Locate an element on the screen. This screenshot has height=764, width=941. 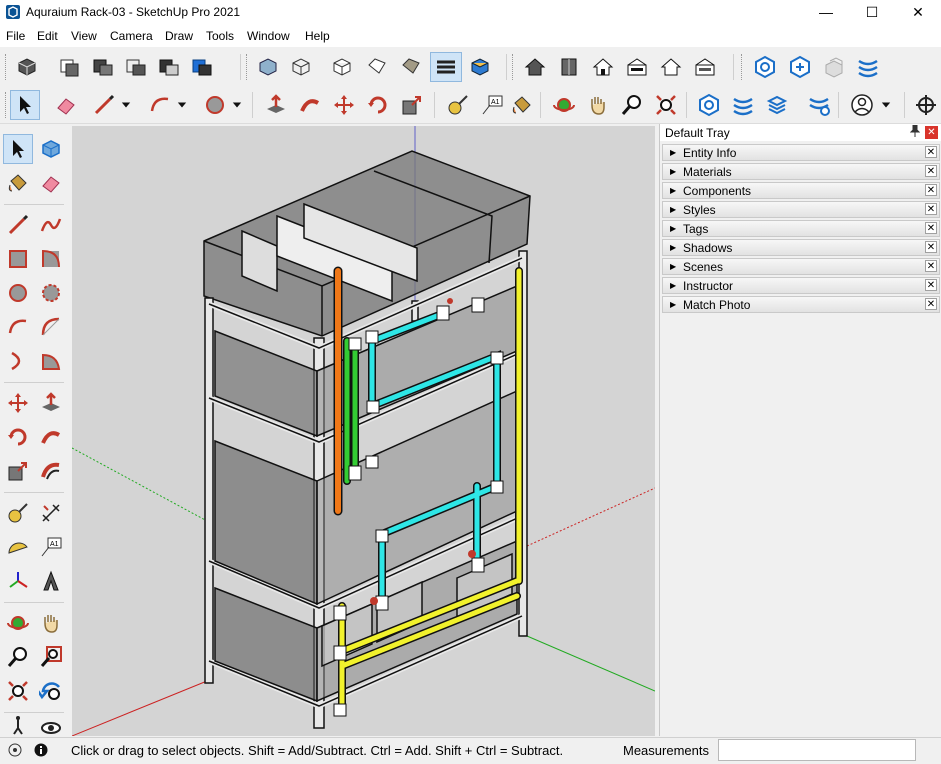
rectangle-tool-icon is located at coordinates (18, 259).